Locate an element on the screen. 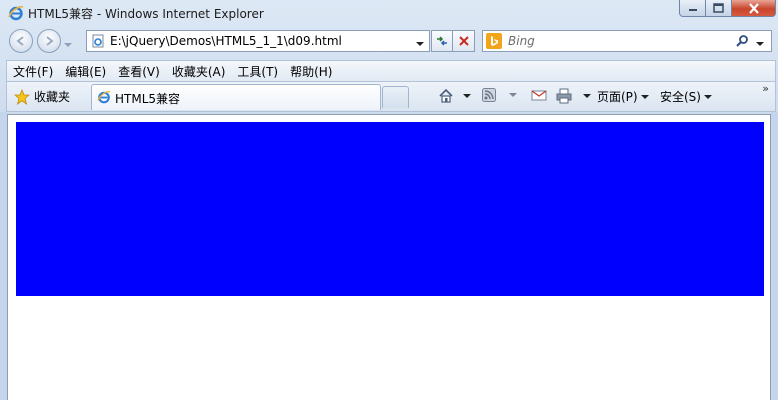 Image resolution: width=778 pixels, height=400 pixels. read-mail-button is located at coordinates (539, 95).